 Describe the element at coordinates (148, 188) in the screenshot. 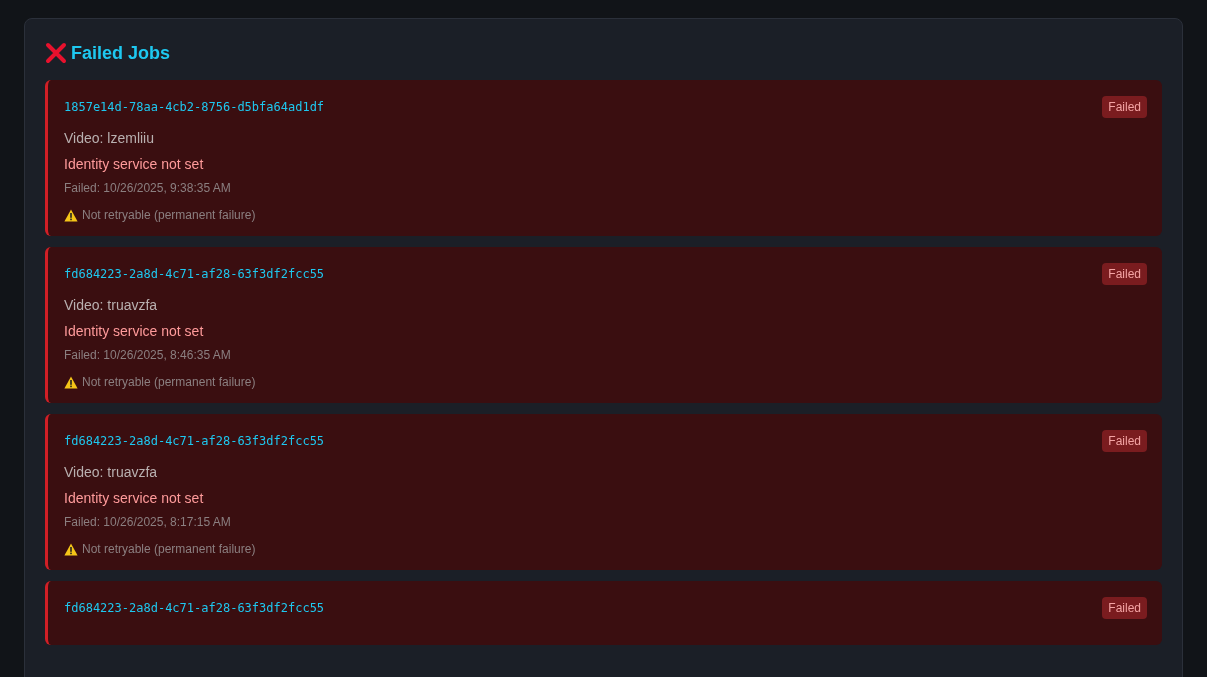

I see `failed-time: Failed: 10/26/2025, 9:38:35 AM` at that location.